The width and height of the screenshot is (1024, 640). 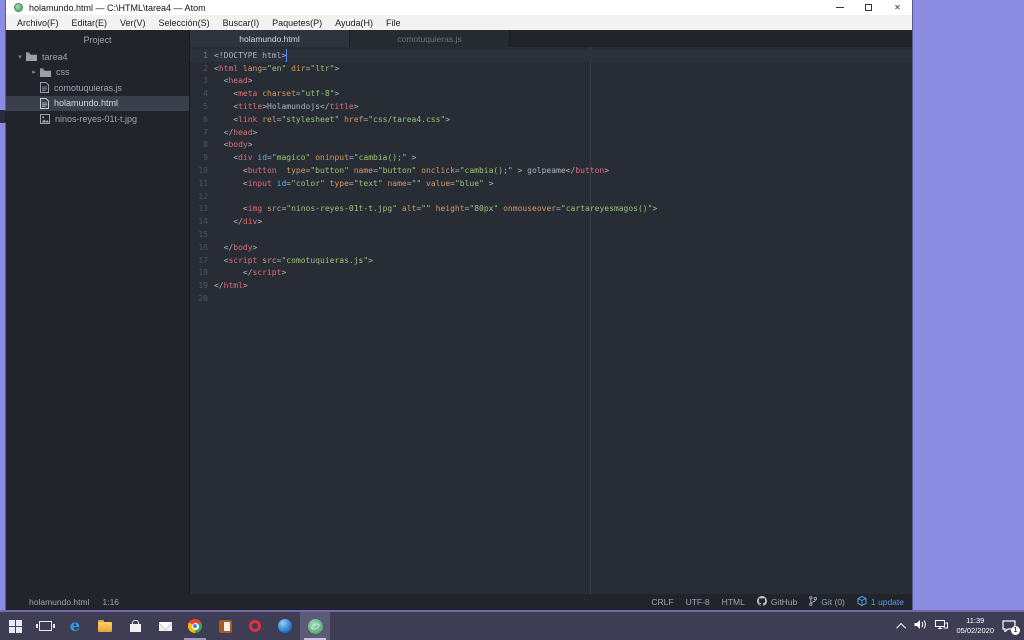 What do you see at coordinates (551, 145) in the screenshot?
I see `code-line: 8 <body>` at bounding box center [551, 145].